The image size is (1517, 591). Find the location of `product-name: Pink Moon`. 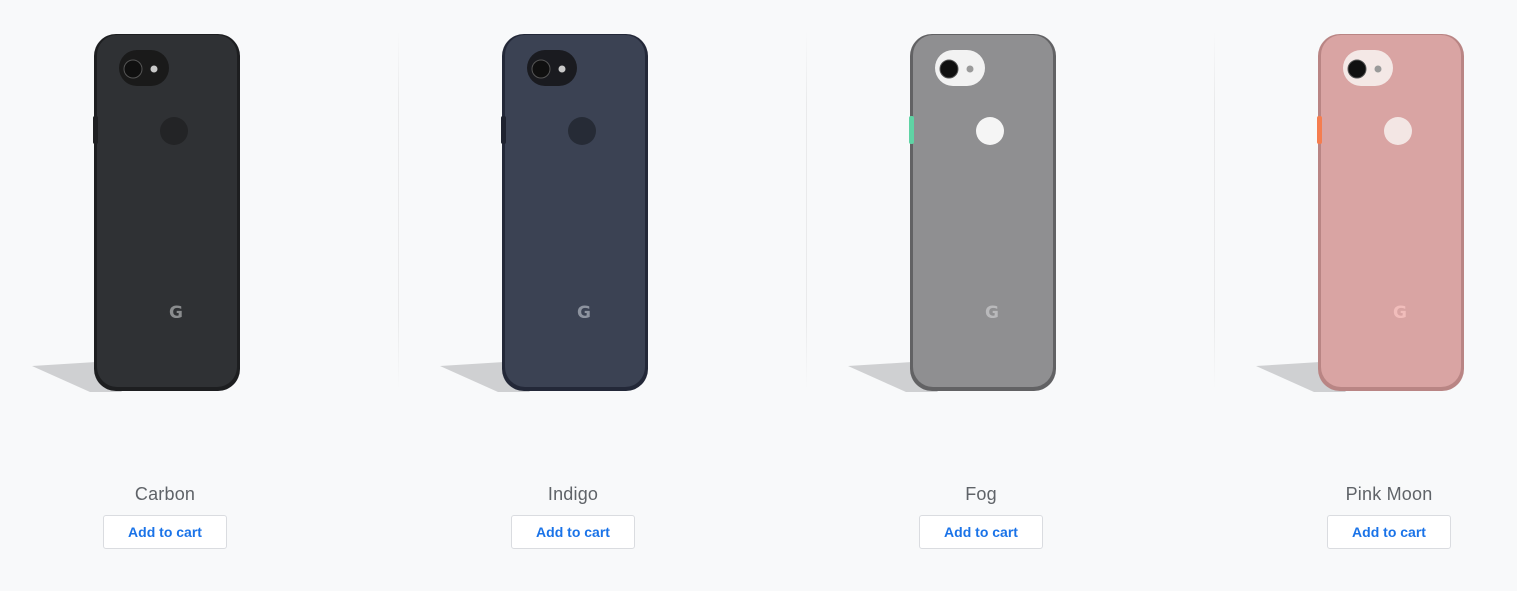

product-name: Pink Moon is located at coordinates (1389, 494).